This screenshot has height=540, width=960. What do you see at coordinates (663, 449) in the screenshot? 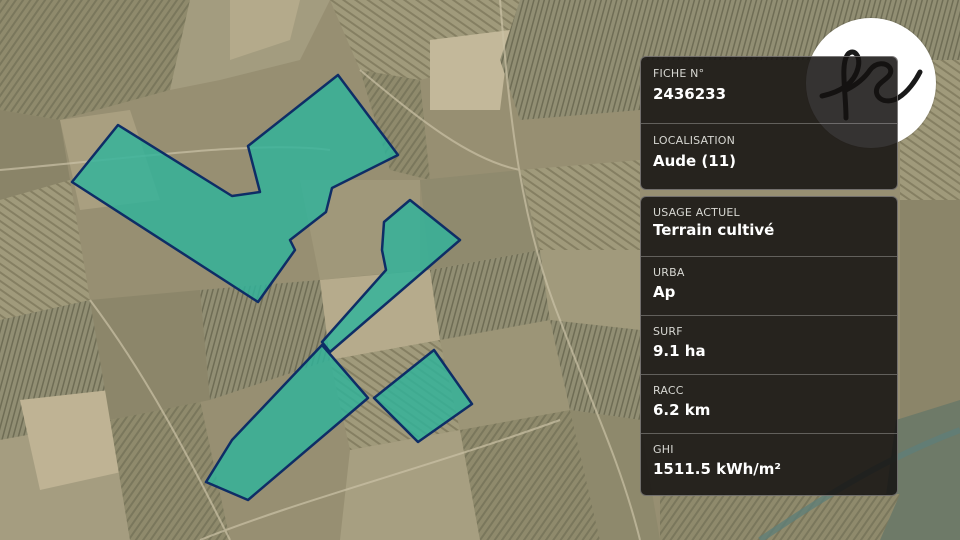
I see `ghi-label: GHI` at bounding box center [663, 449].